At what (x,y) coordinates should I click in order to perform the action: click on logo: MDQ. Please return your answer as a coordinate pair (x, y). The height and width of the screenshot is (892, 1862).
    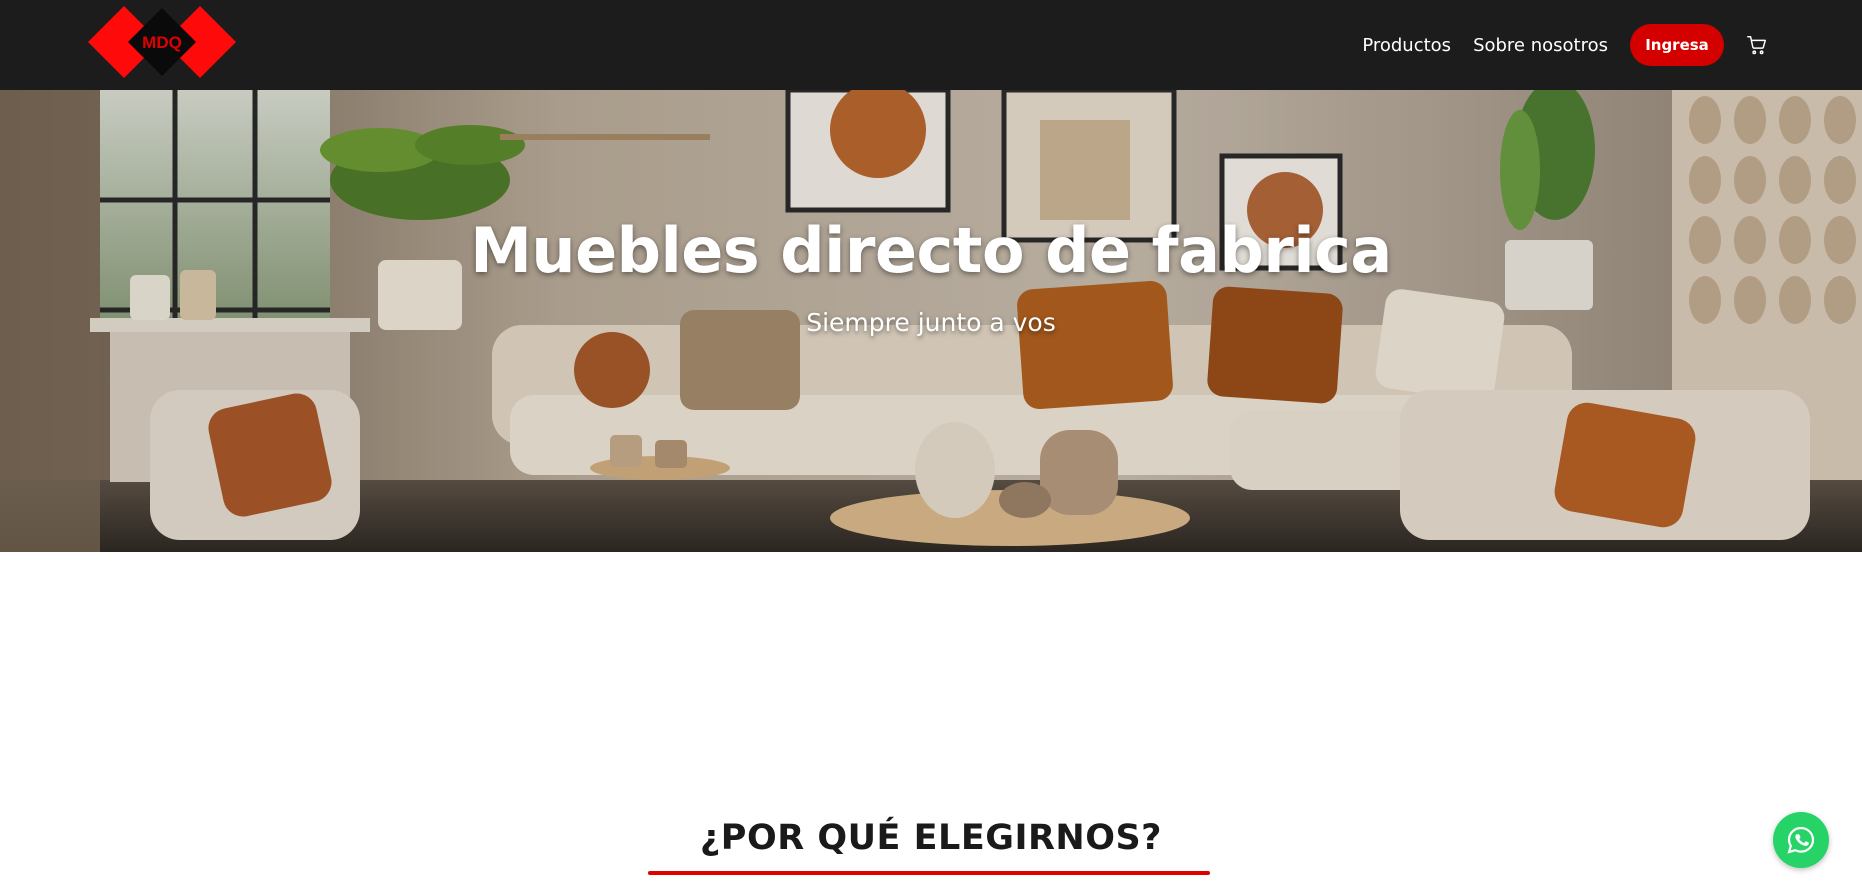
    Looking at the image, I should click on (162, 42).